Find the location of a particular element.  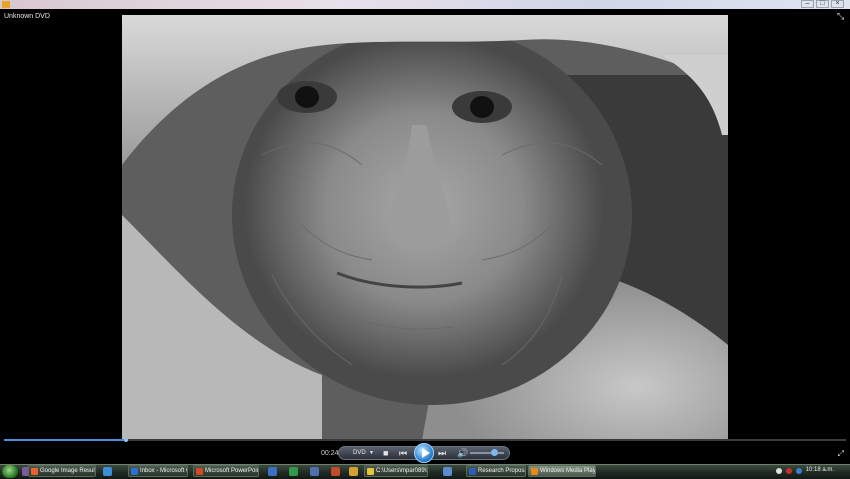

clock: 10:18 a.m. is located at coordinates (820, 470).